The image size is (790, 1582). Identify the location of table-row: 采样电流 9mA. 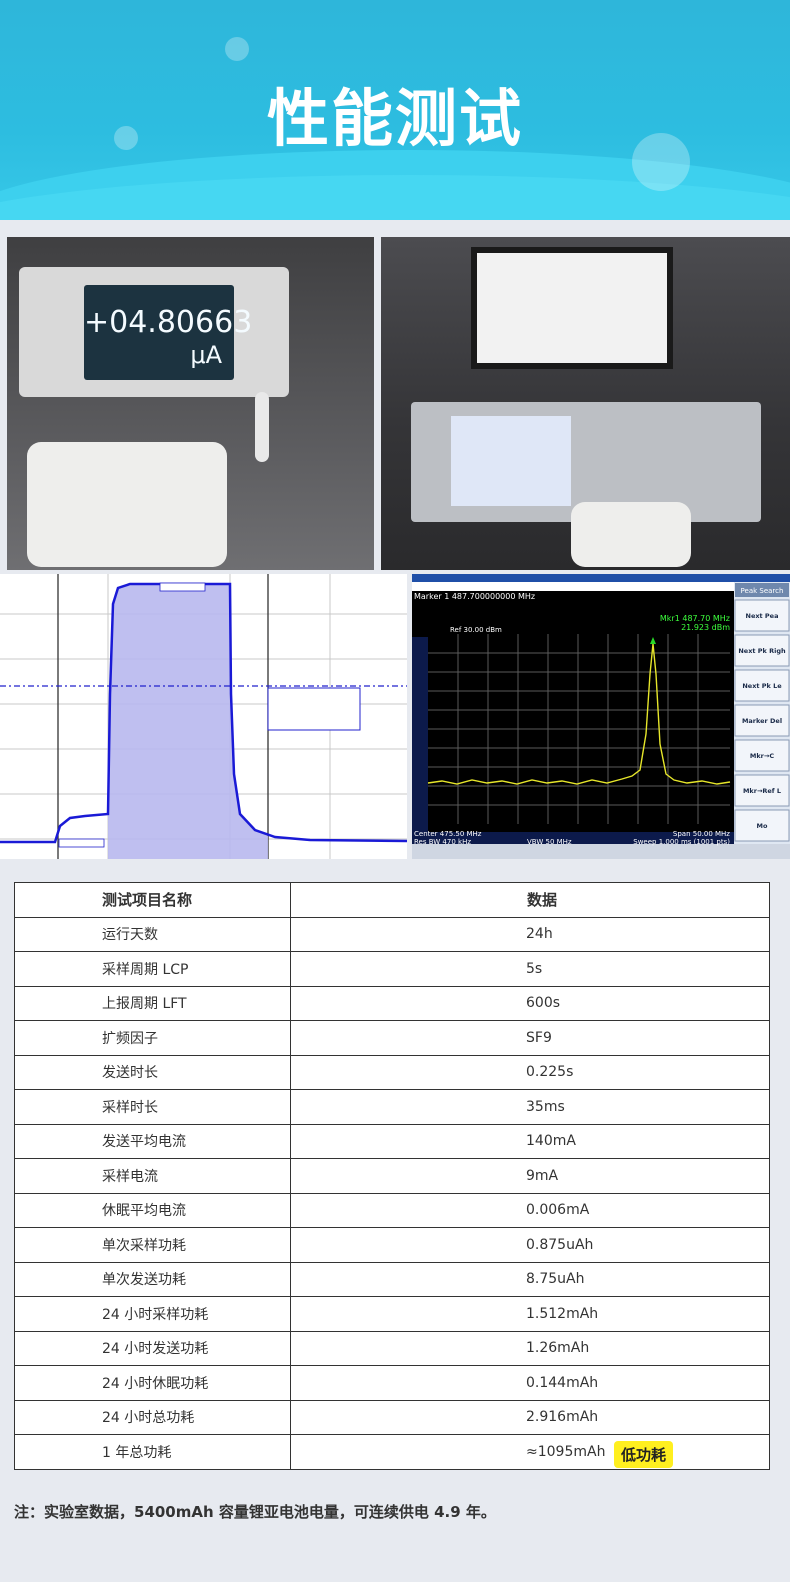
(392, 1176).